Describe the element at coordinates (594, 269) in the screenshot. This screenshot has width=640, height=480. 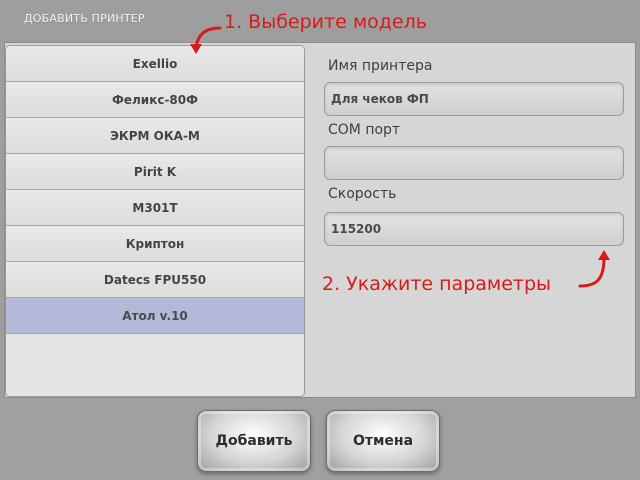
I see `annotation-arrow-2-icon` at that location.